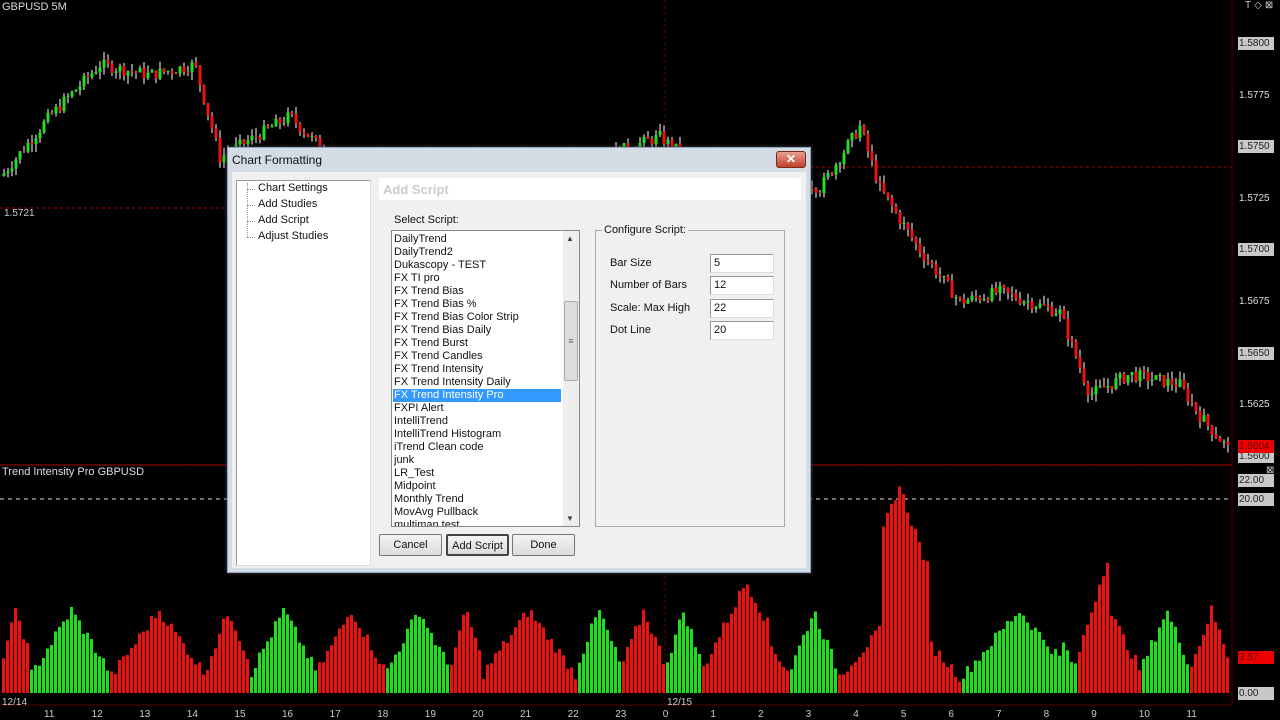 Image resolution: width=1280 pixels, height=720 pixels. Describe the element at coordinates (478, 499) in the screenshot. I see `script-list-item: Monthly Trend` at that location.